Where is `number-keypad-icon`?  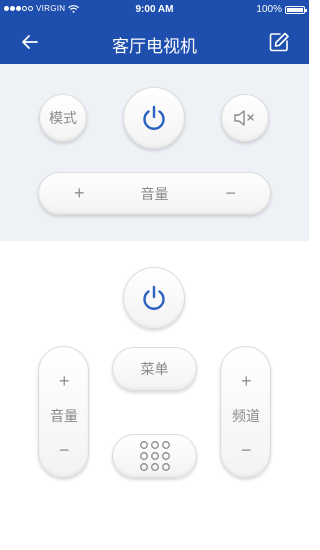 number-keypad-icon is located at coordinates (154, 456).